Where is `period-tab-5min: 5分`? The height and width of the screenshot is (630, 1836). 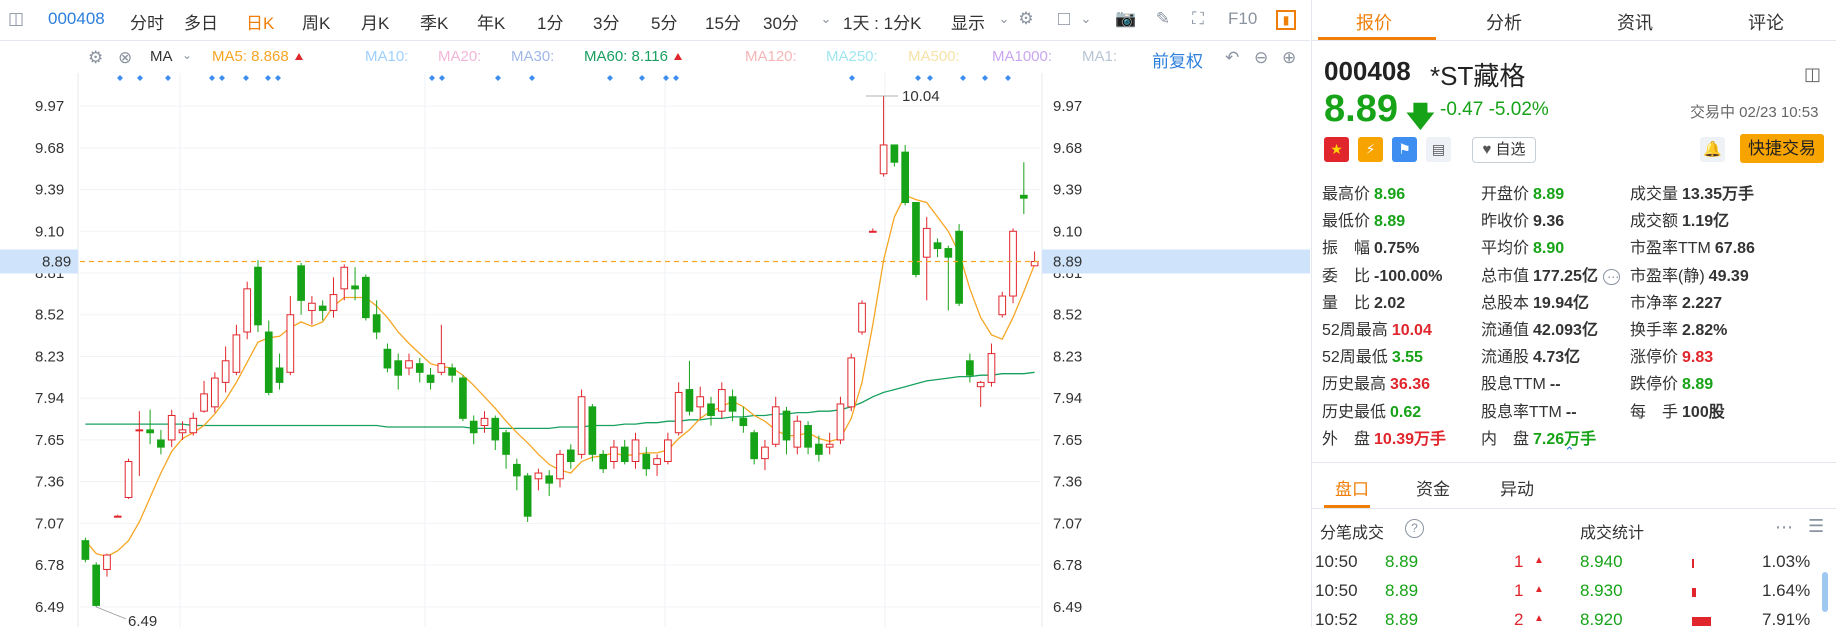 period-tab-5min: 5分 is located at coordinates (664, 21).